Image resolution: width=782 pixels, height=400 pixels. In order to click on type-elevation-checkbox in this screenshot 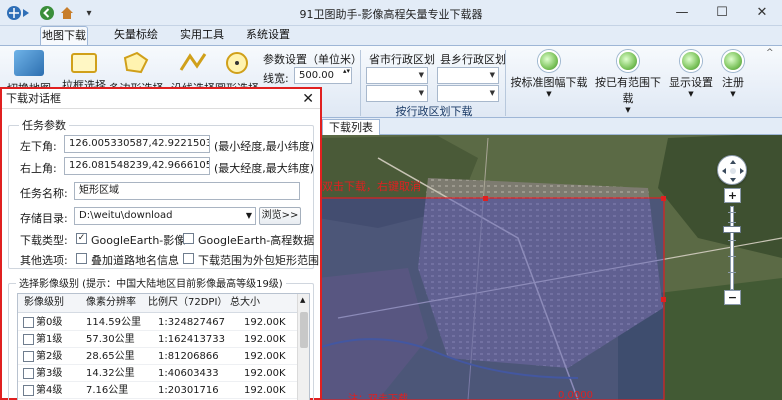, I will do `click(188, 238)`.